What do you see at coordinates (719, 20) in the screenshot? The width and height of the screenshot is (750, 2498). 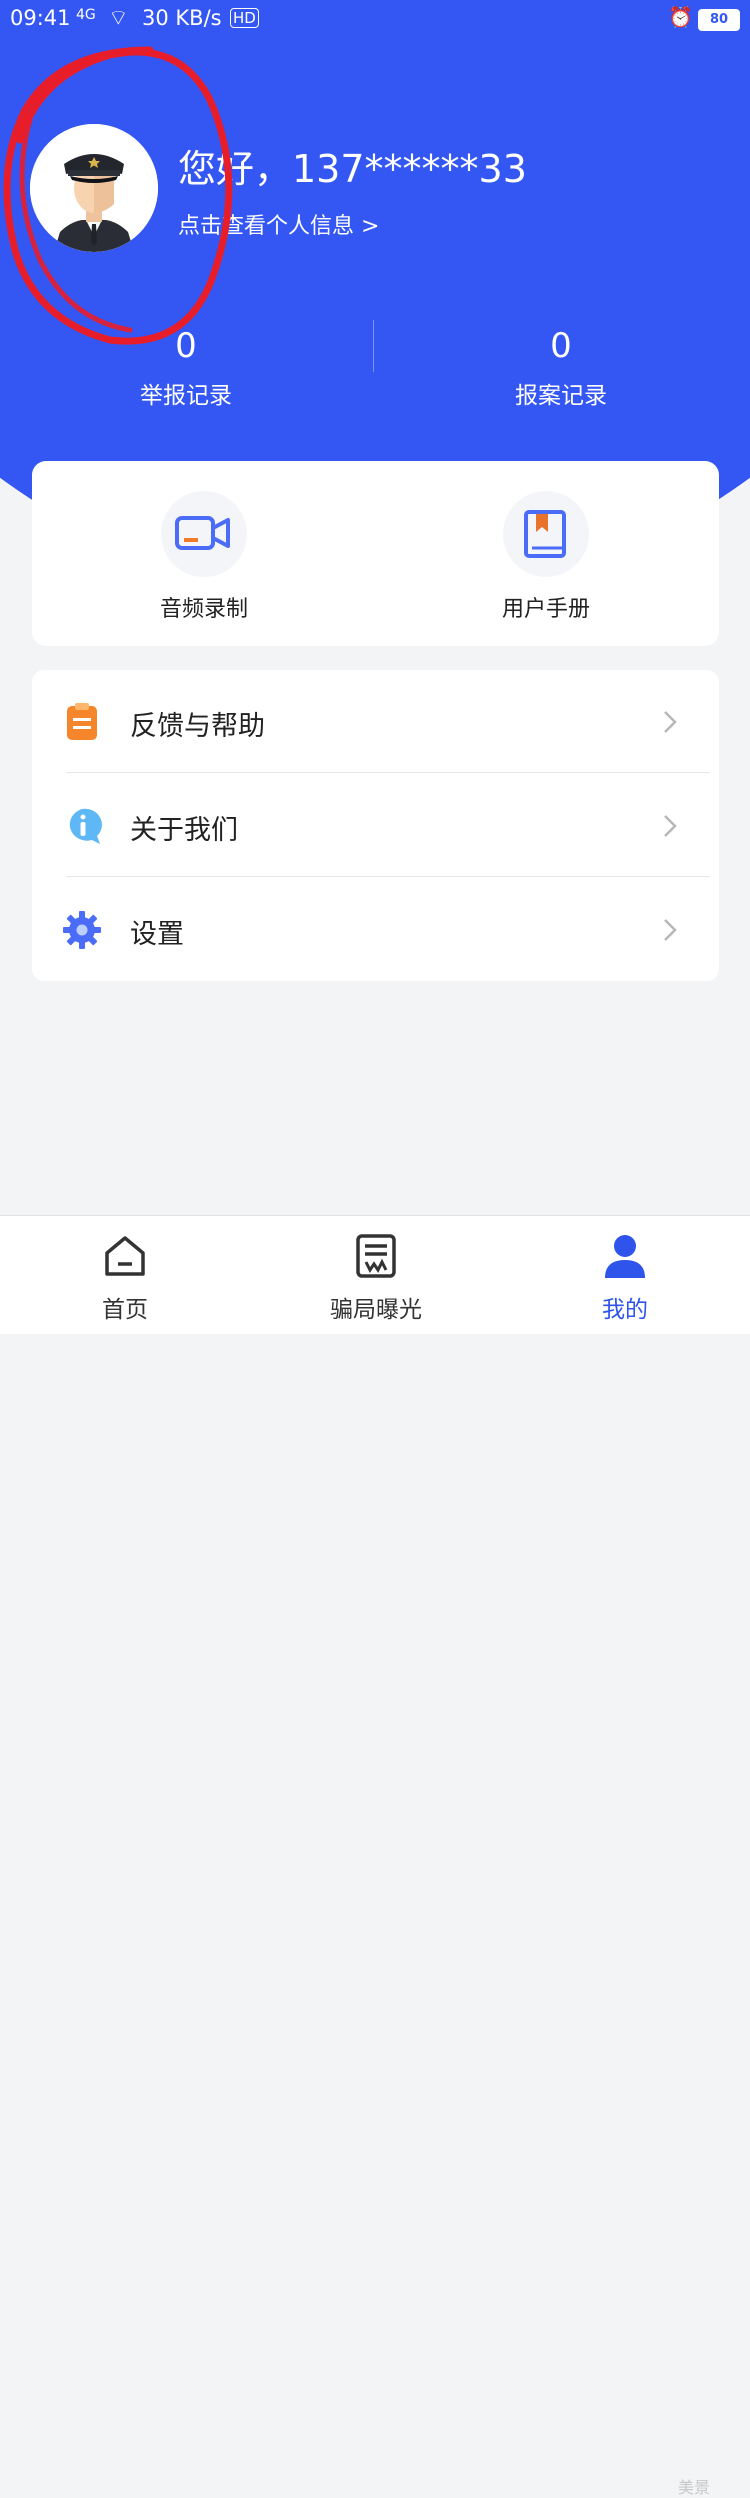 I see `battery-icon: 80` at bounding box center [719, 20].